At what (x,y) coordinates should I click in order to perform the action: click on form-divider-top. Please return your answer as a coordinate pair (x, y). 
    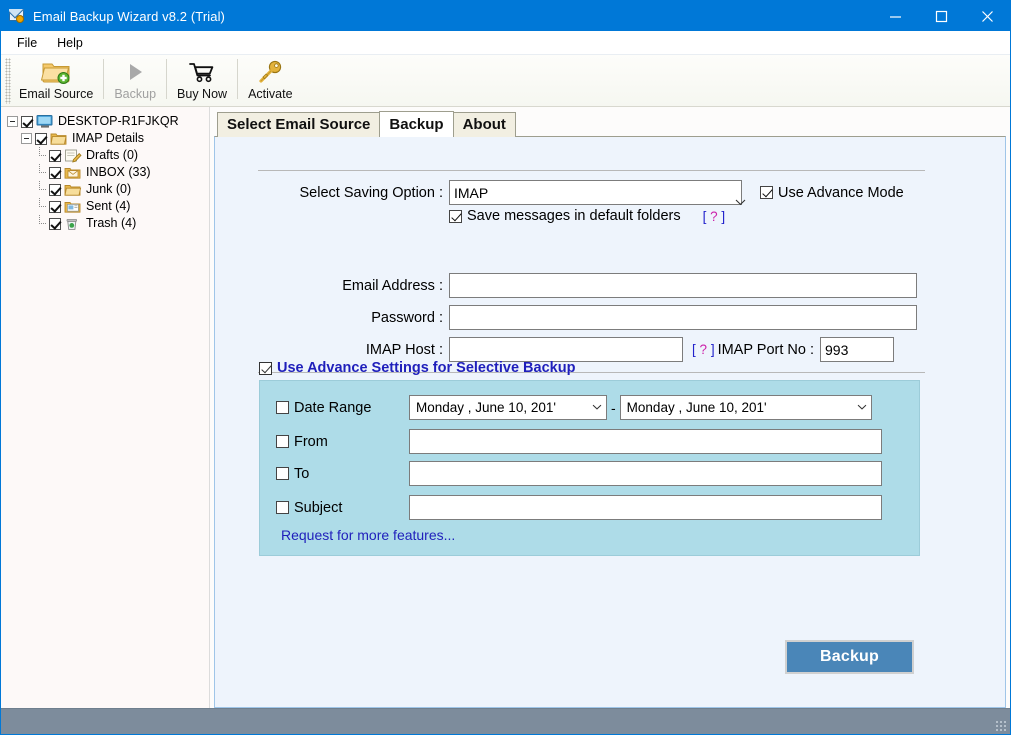
    Looking at the image, I should click on (591, 170).